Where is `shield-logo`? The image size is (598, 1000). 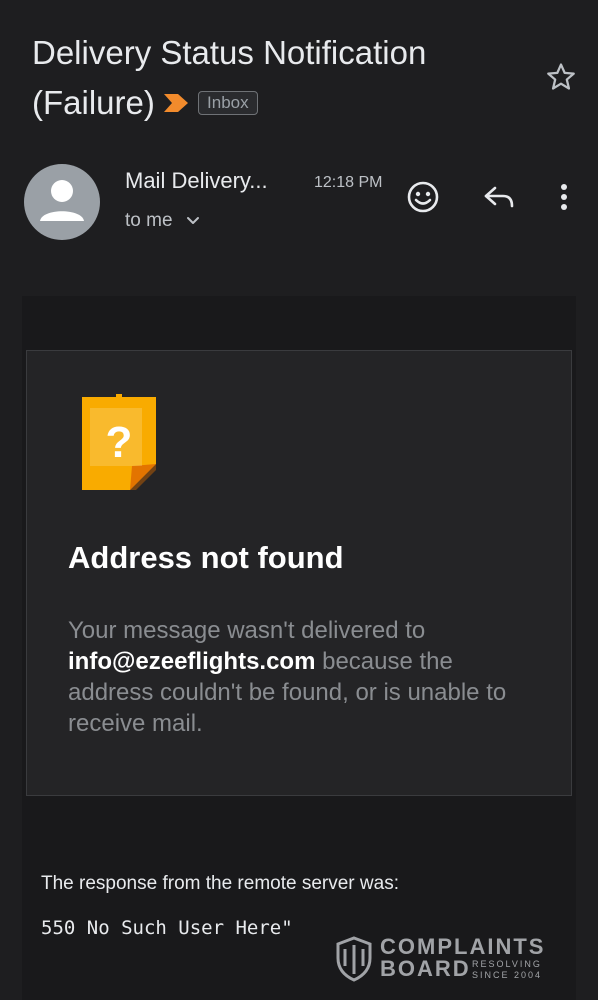
shield-logo is located at coordinates (354, 959).